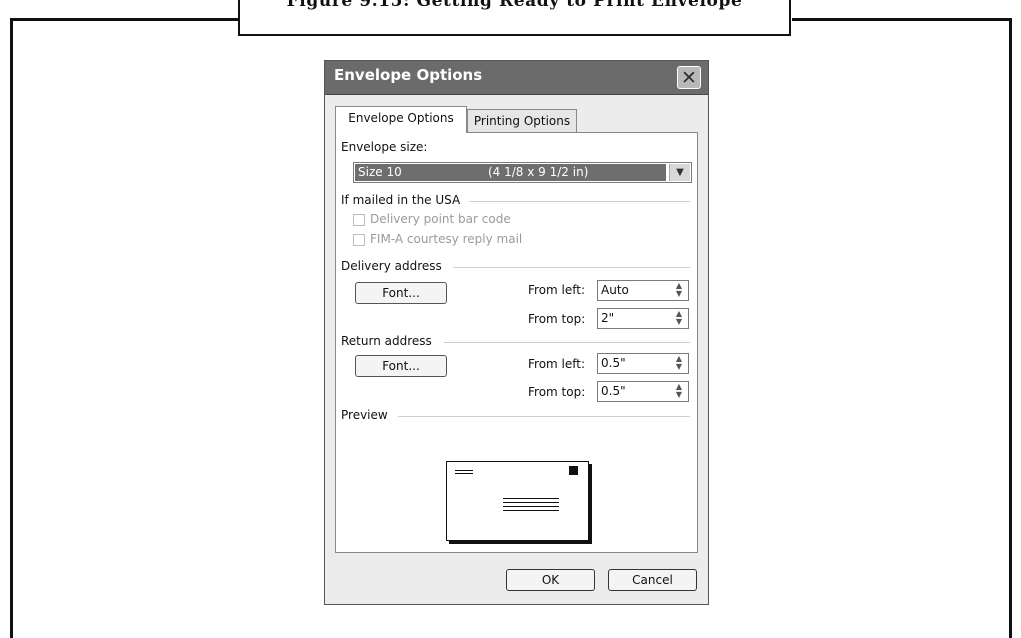 This screenshot has height=638, width=1021. I want to click on tab-printing-options: Printing Options, so click(522, 121).